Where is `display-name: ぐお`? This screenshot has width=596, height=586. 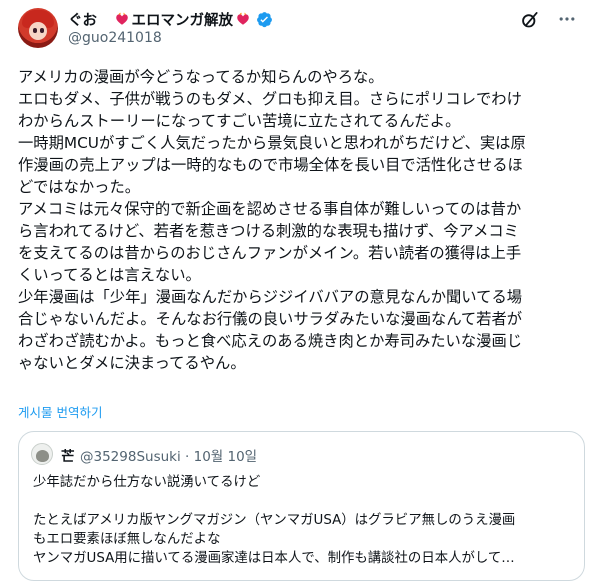 display-name: ぐお is located at coordinates (90, 19).